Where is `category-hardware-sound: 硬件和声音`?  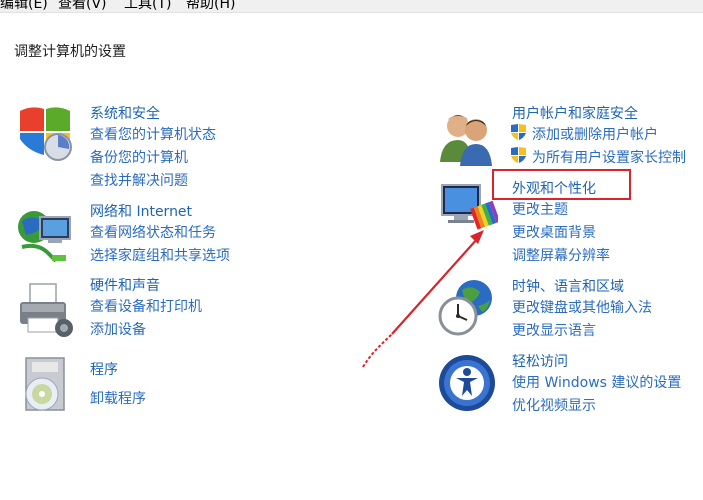 category-hardware-sound: 硬件和声音 is located at coordinates (125, 285).